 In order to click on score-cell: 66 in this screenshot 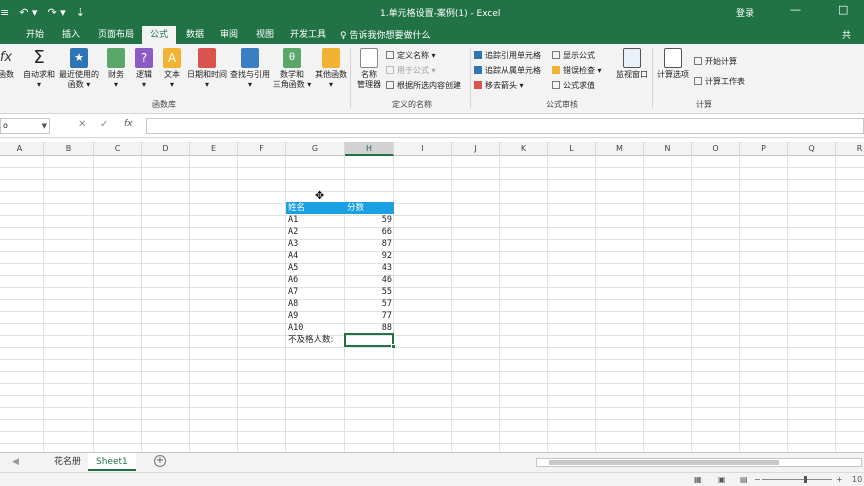, I will do `click(369, 232)`.